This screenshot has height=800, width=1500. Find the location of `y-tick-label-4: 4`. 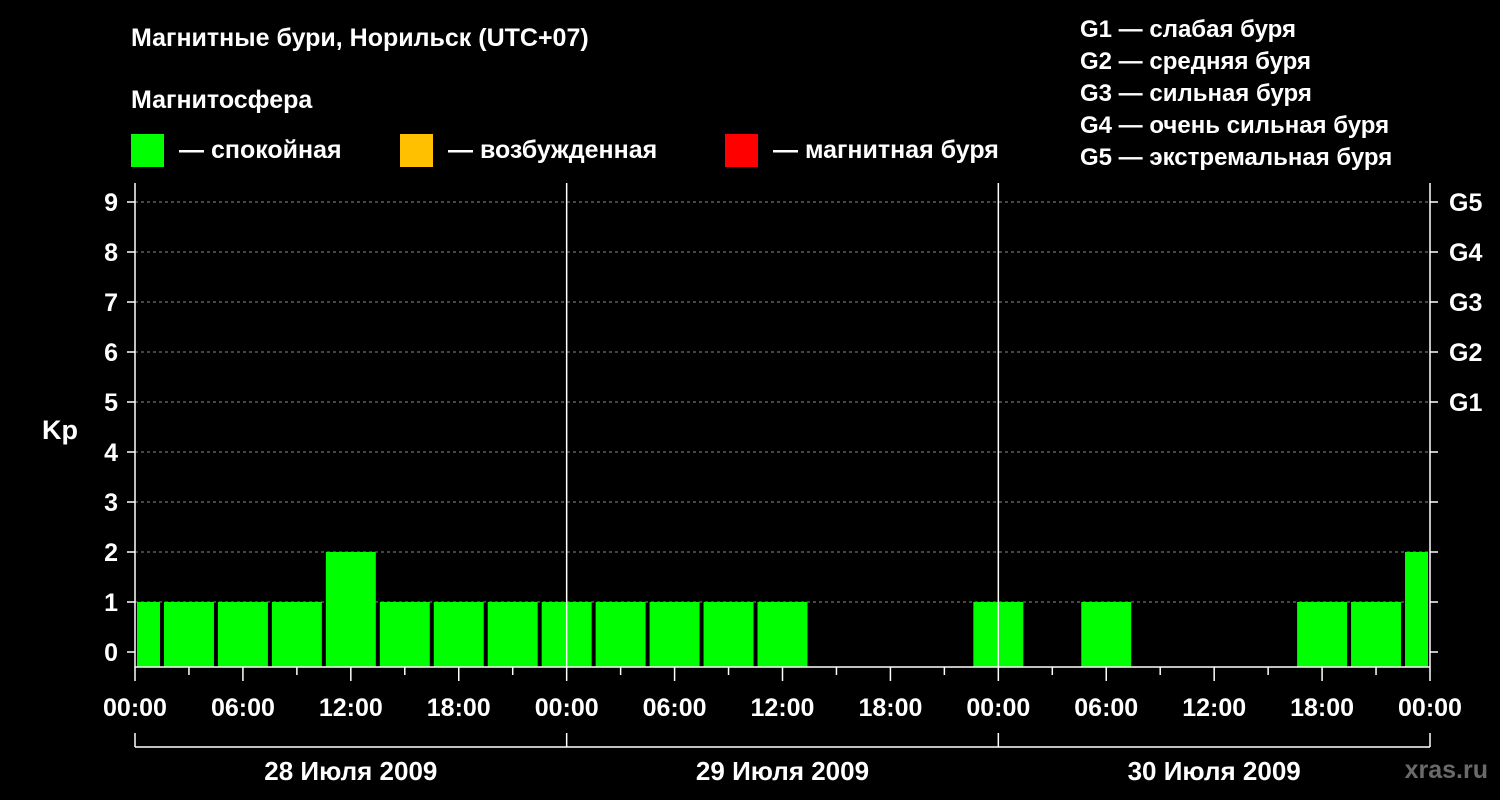

y-tick-label-4: 4 is located at coordinates (111, 453).